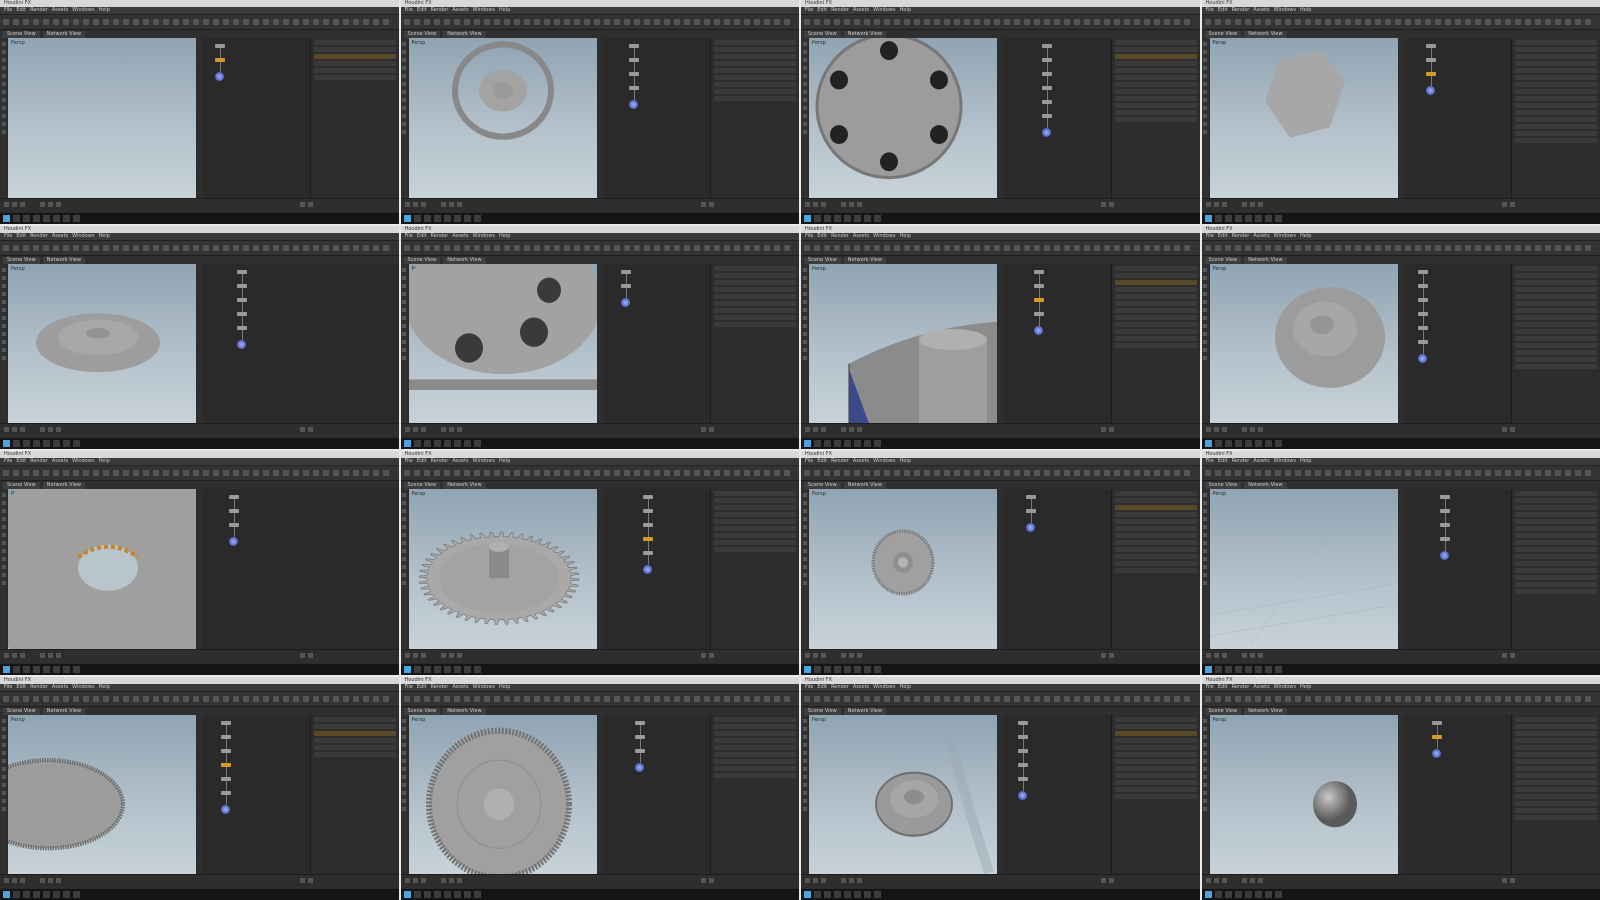  What do you see at coordinates (884, 10) in the screenshot?
I see `menu-item: Windows` at bounding box center [884, 10].